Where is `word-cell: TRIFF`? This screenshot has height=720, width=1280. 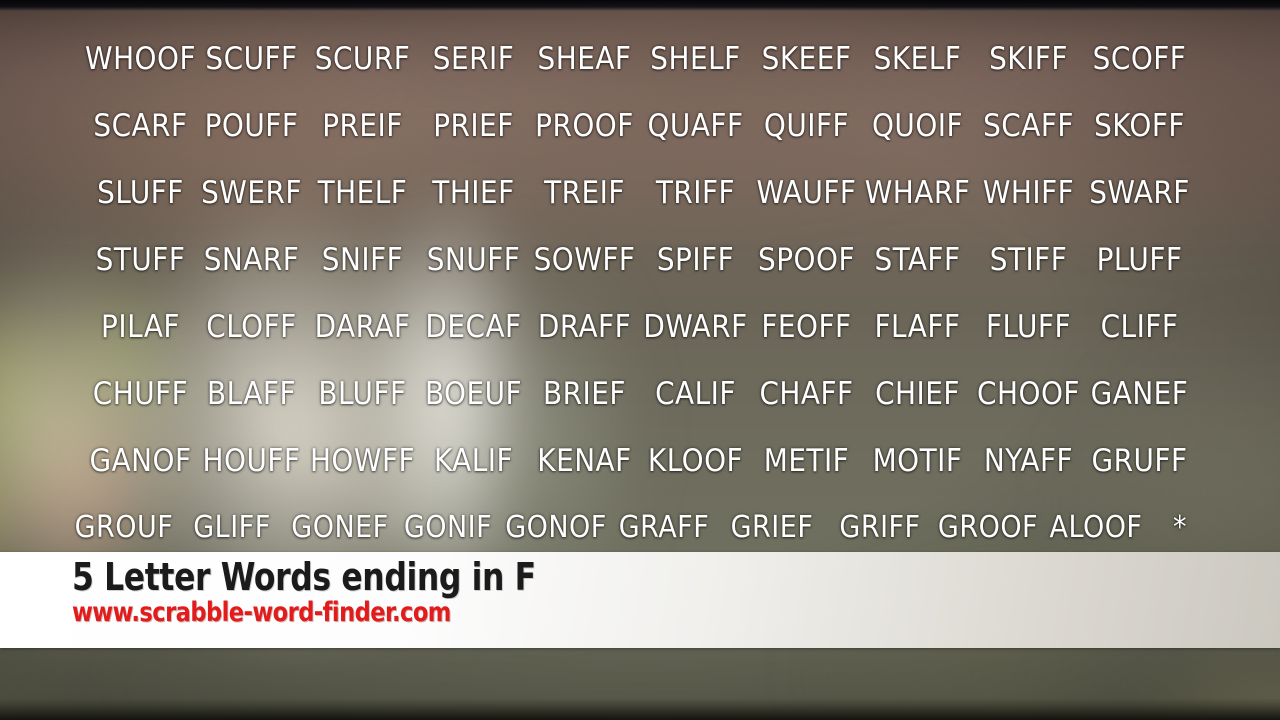
word-cell: TRIFF is located at coordinates (695, 193).